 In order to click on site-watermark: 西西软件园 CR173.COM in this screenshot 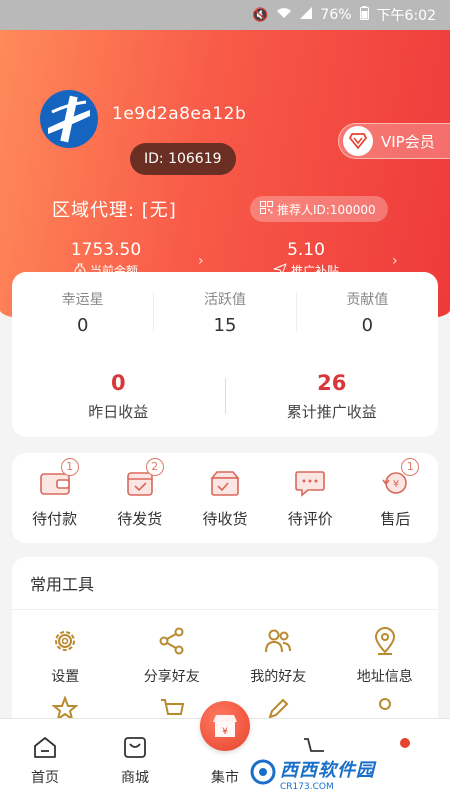, I will do `click(312, 774)`.